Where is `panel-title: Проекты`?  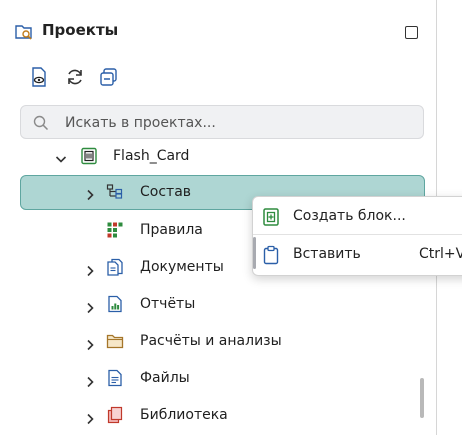 panel-title: Проекты is located at coordinates (80, 30).